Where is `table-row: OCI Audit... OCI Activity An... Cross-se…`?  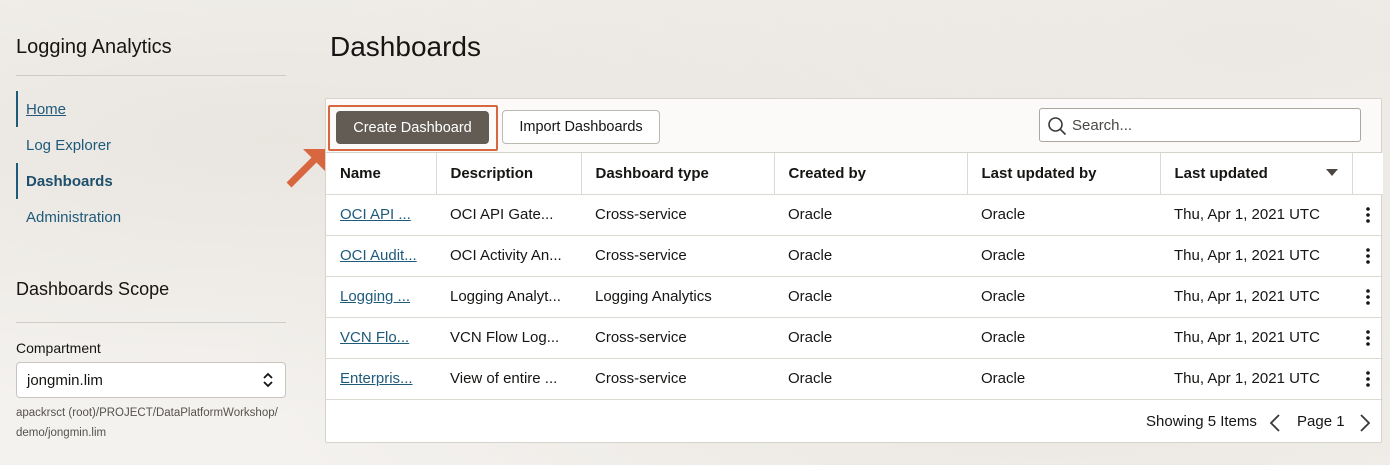 table-row: OCI Audit... OCI Activity An... Cross-se… is located at coordinates (854, 256).